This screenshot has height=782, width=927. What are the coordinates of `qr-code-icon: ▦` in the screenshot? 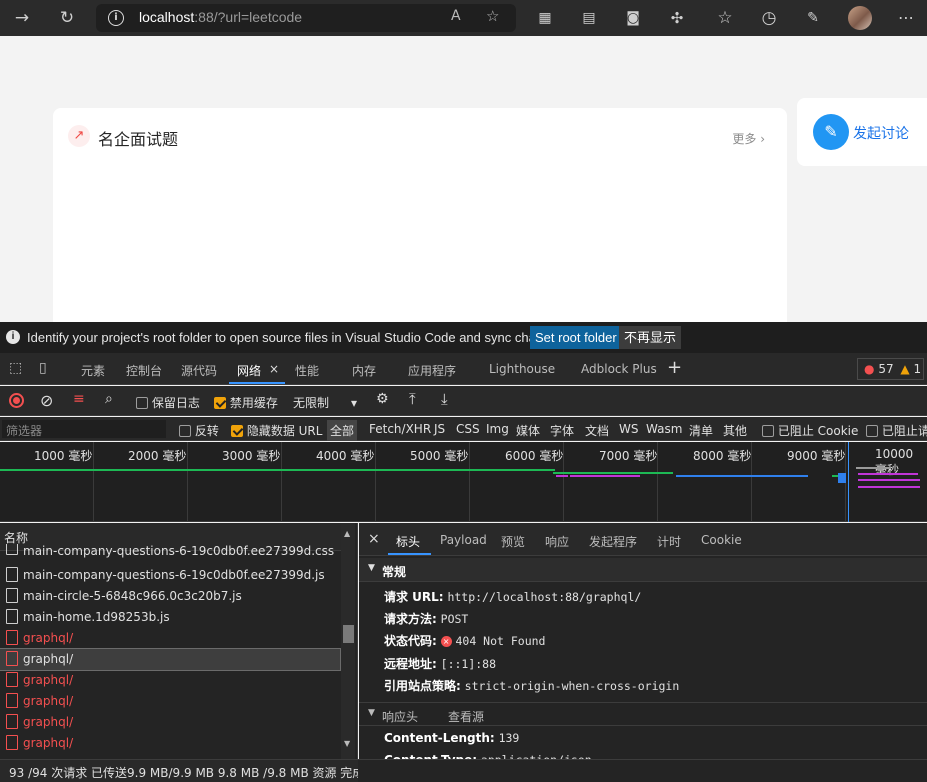 It's located at (545, 18).